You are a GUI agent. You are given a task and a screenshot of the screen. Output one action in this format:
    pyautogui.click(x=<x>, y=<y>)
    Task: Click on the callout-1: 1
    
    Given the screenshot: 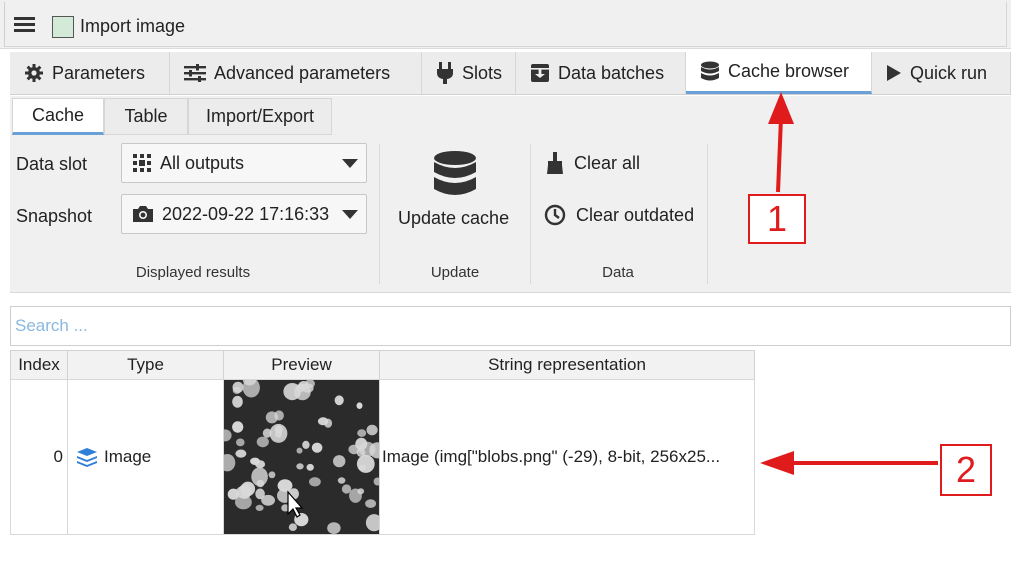 What is the action you would take?
    pyautogui.click(x=777, y=219)
    